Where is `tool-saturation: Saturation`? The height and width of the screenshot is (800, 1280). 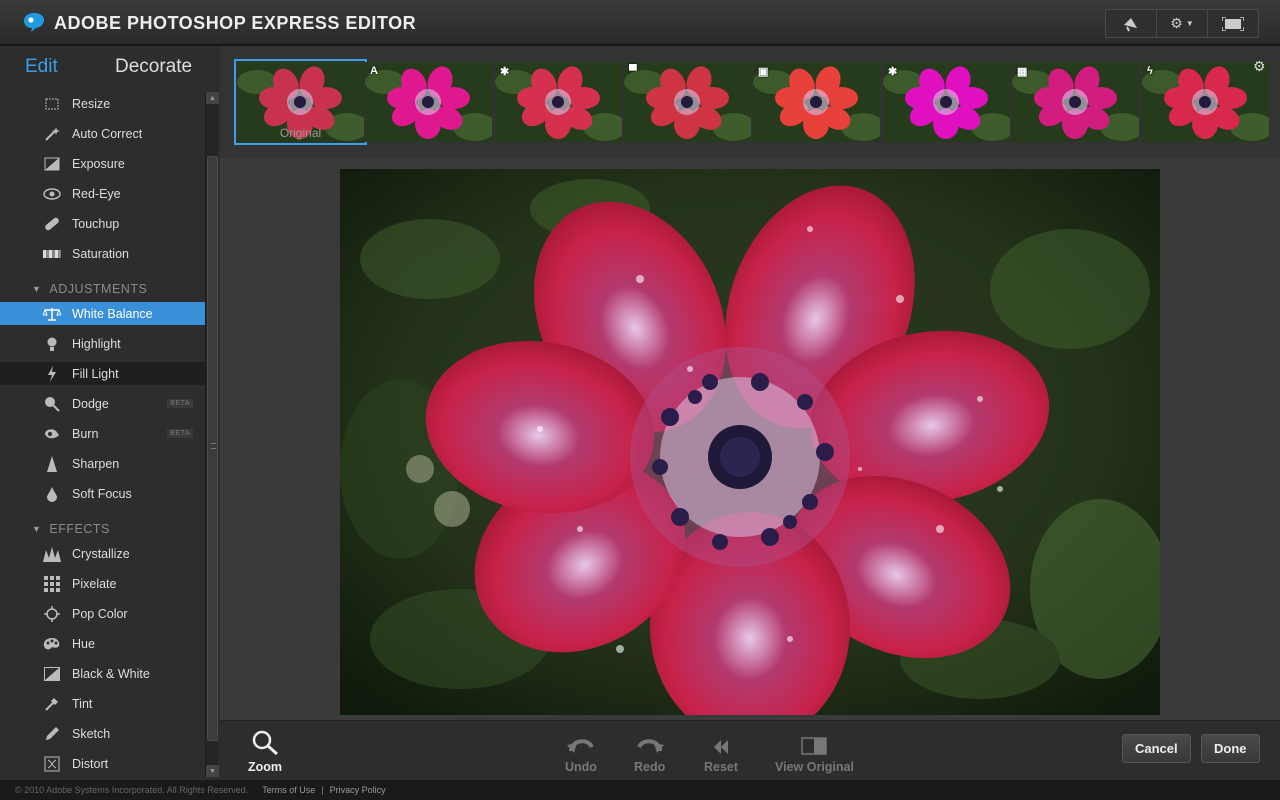
tool-saturation: Saturation is located at coordinates (102, 253).